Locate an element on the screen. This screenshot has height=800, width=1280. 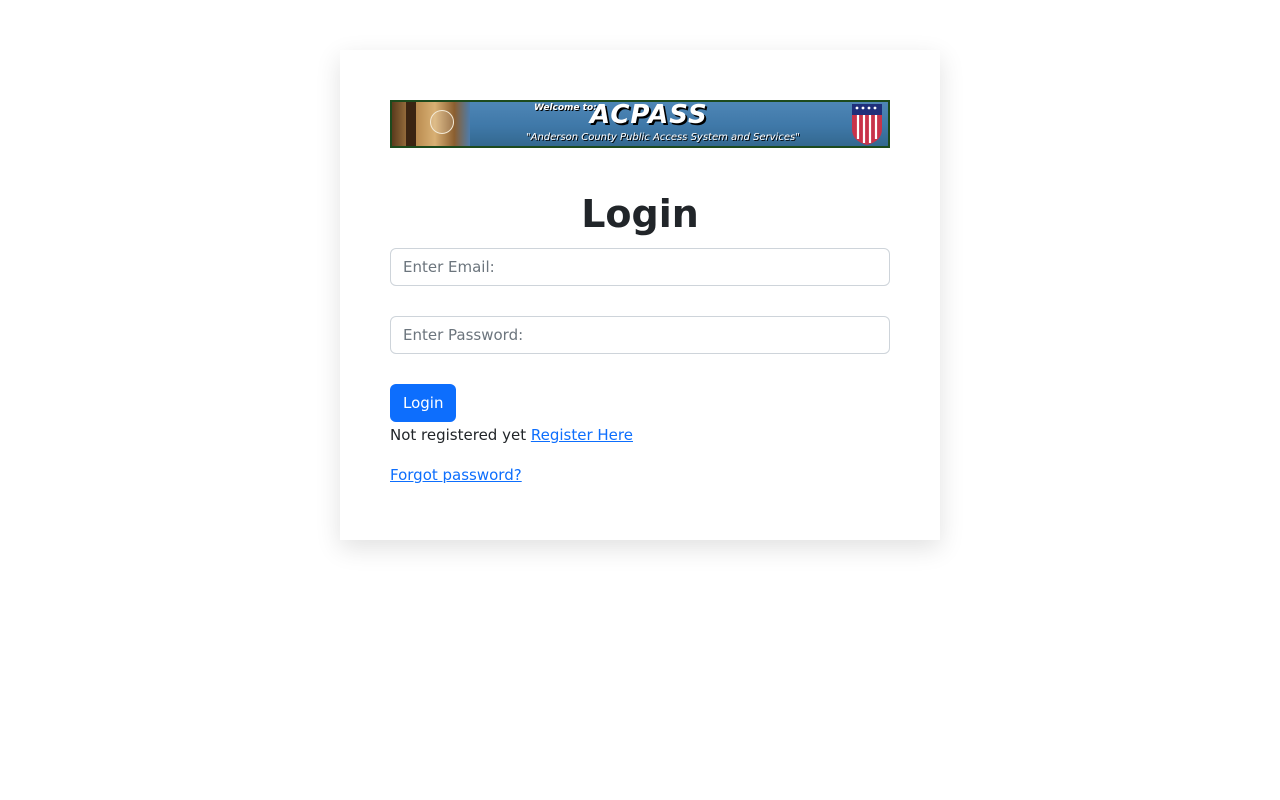
banner-title: ACPASS is located at coordinates (649, 115).